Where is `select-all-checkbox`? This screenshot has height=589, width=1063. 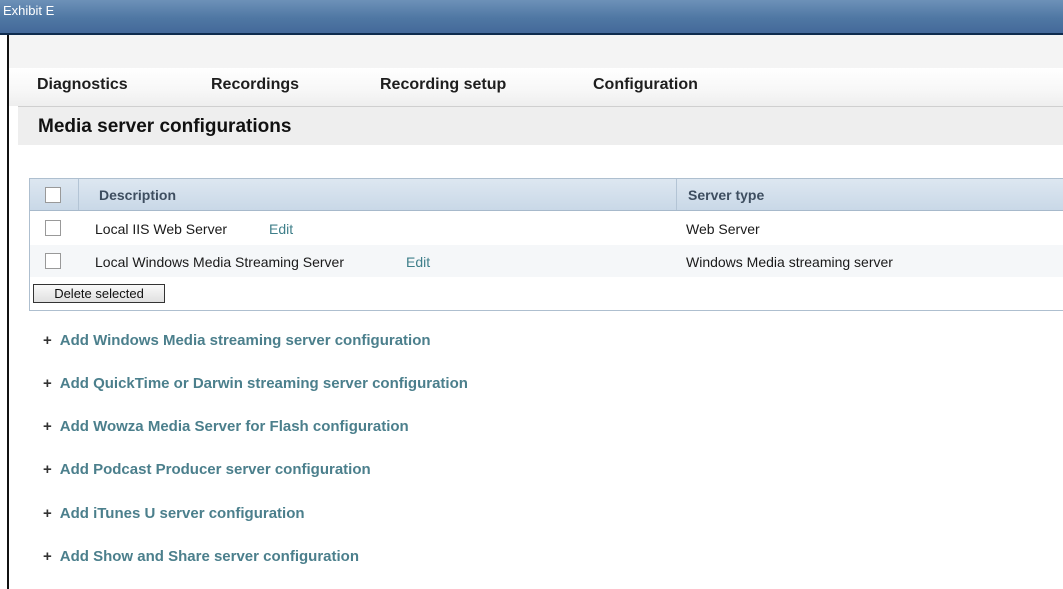 select-all-checkbox is located at coordinates (53, 195).